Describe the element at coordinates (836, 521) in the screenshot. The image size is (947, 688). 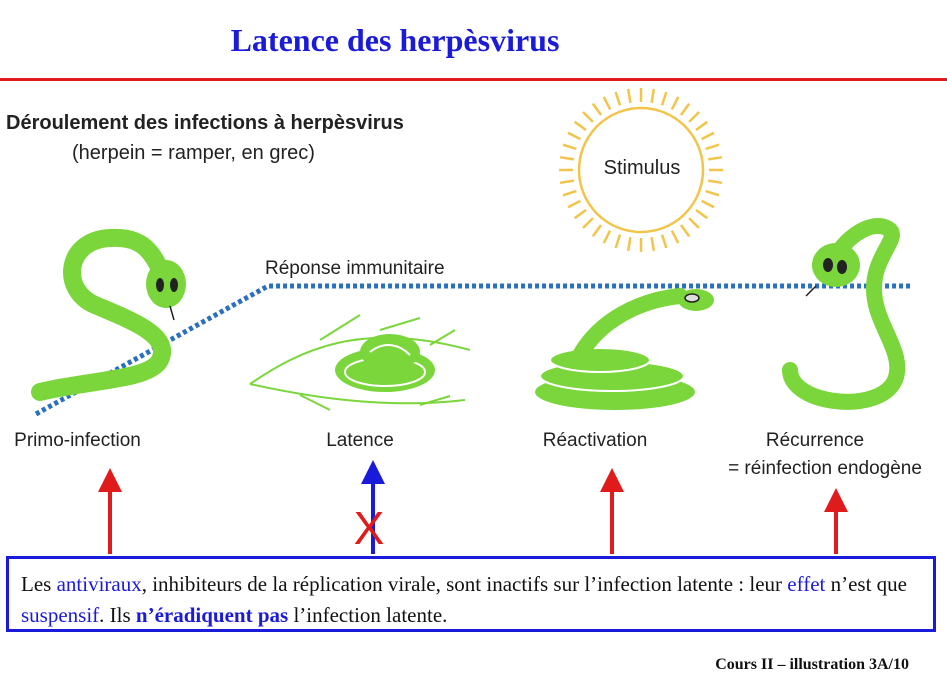
I see `arrow-recurrence` at that location.